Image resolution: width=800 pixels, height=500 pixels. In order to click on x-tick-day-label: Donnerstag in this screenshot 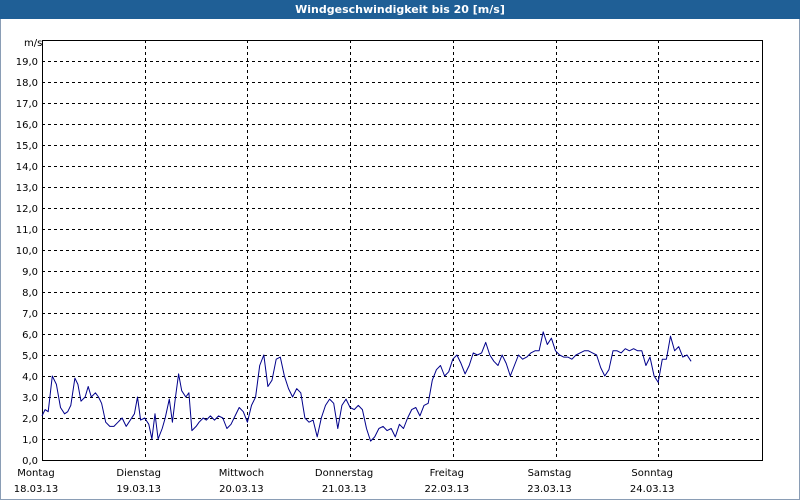, I will do `click(344, 473)`.